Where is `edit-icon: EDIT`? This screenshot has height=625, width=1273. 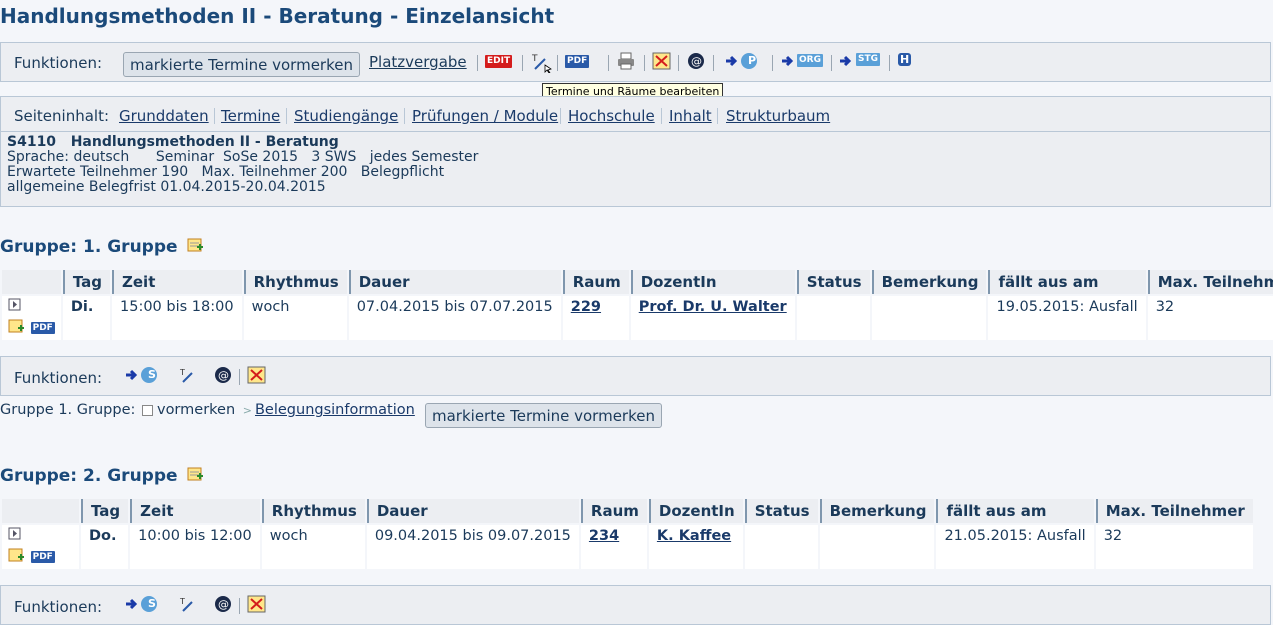 edit-icon: EDIT is located at coordinates (499, 61).